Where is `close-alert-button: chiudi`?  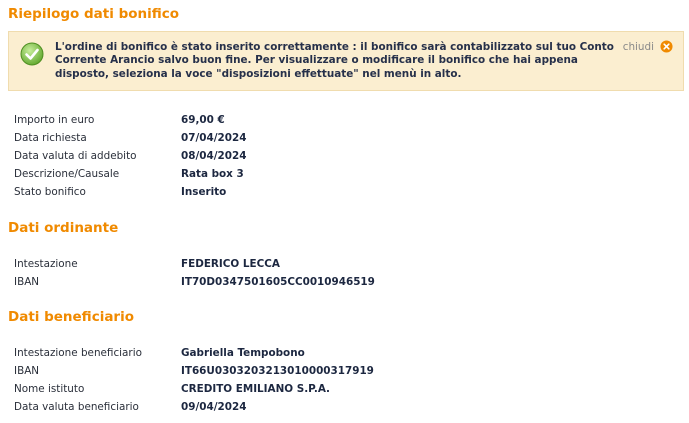 close-alert-button: chiudi is located at coordinates (648, 46).